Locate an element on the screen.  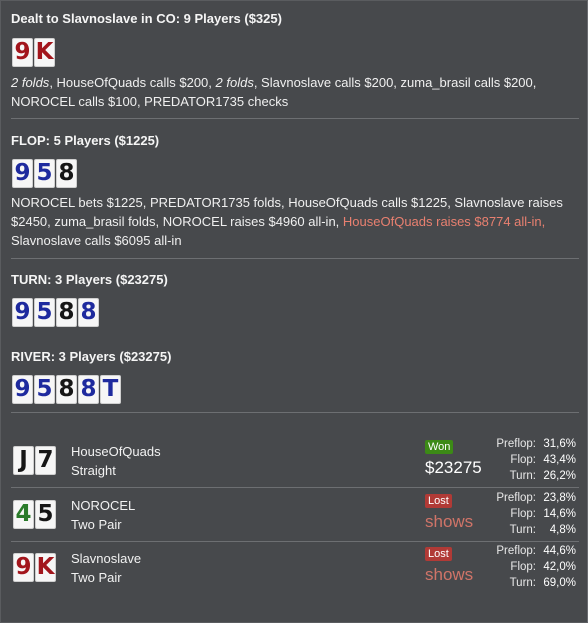
player-name: NOROCEL is located at coordinates (103, 505).